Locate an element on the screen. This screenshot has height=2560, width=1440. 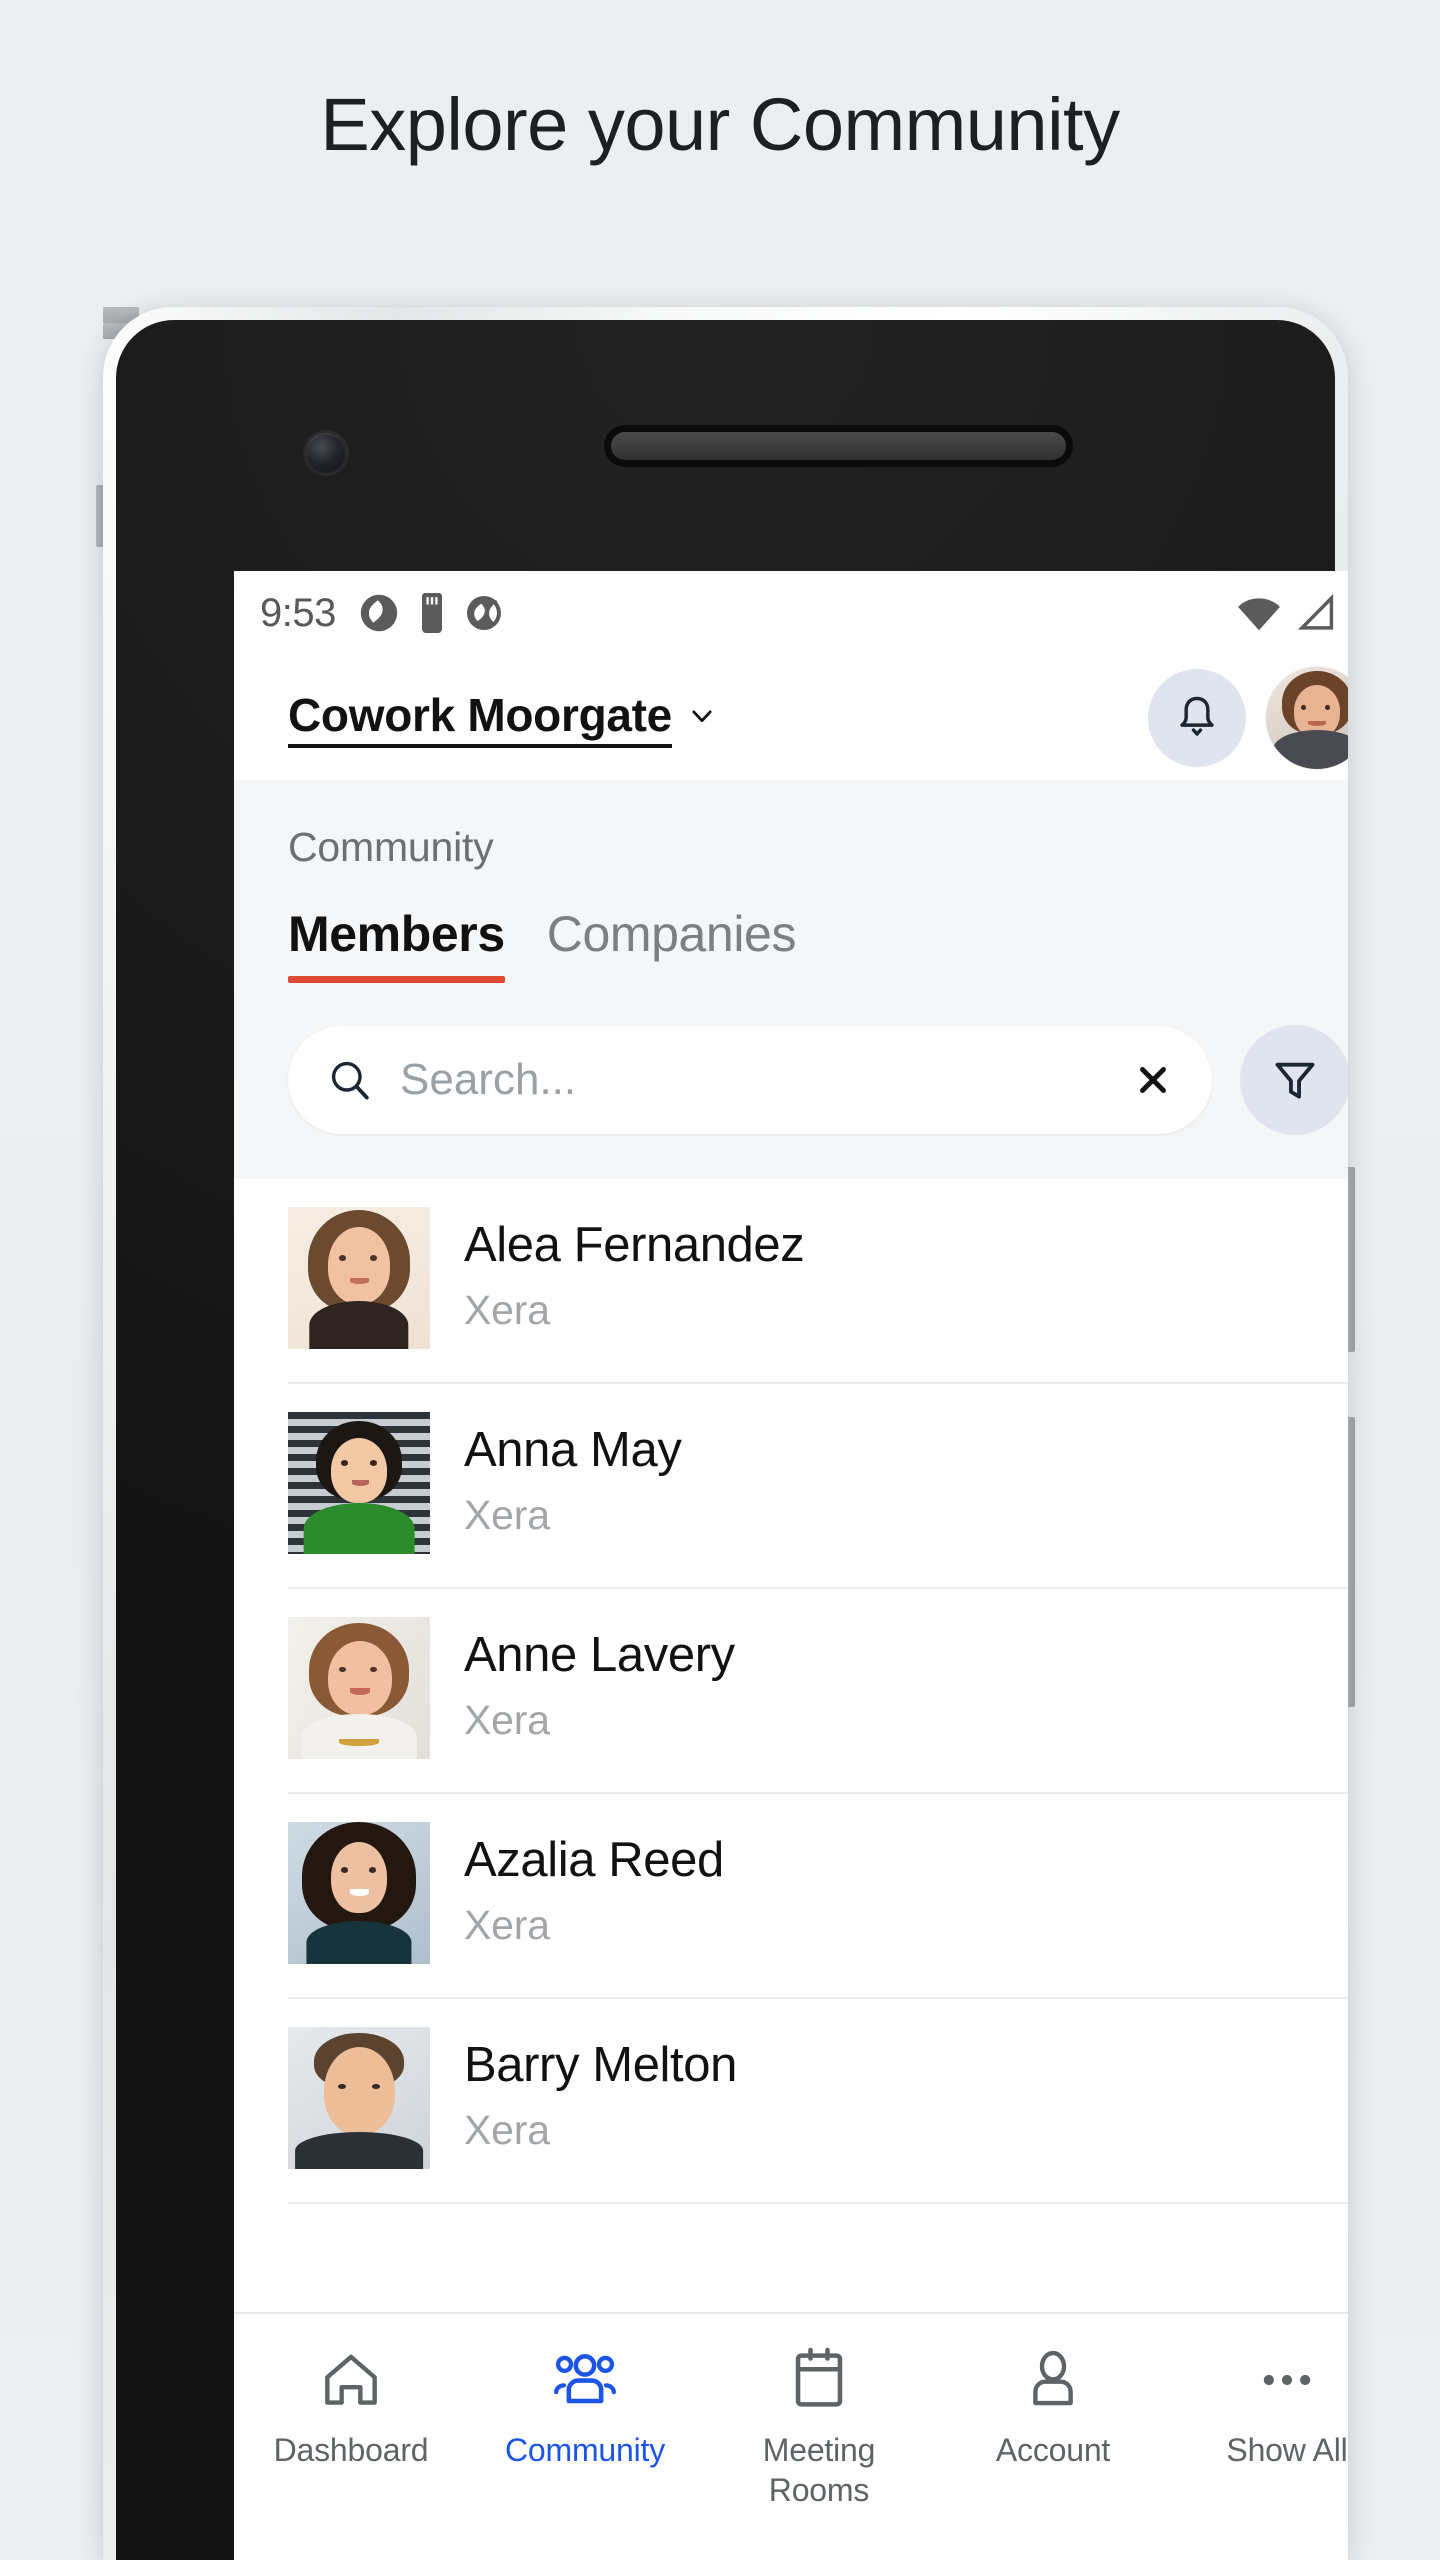
bell-icon is located at coordinates (1197, 716).